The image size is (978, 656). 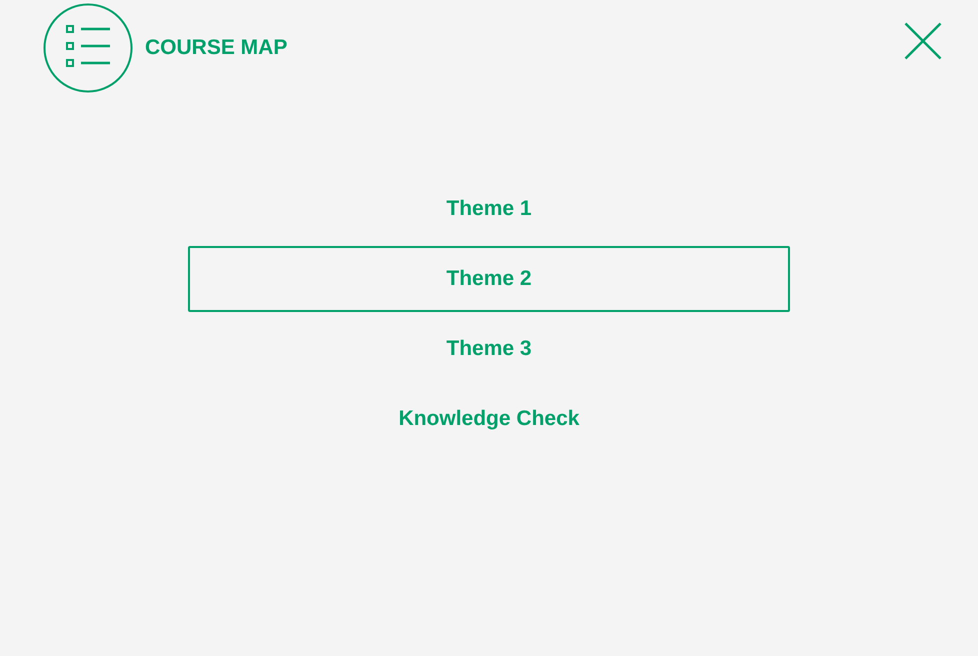 What do you see at coordinates (216, 48) in the screenshot?
I see `page-title: COURSE MAP` at bounding box center [216, 48].